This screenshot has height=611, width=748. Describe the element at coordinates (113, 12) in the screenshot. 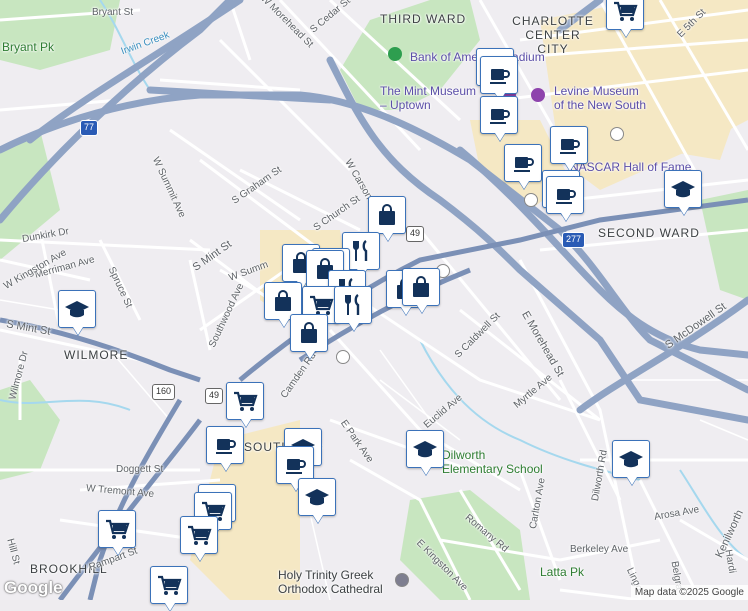

I see `street-bryant-st: Bryant St` at that location.